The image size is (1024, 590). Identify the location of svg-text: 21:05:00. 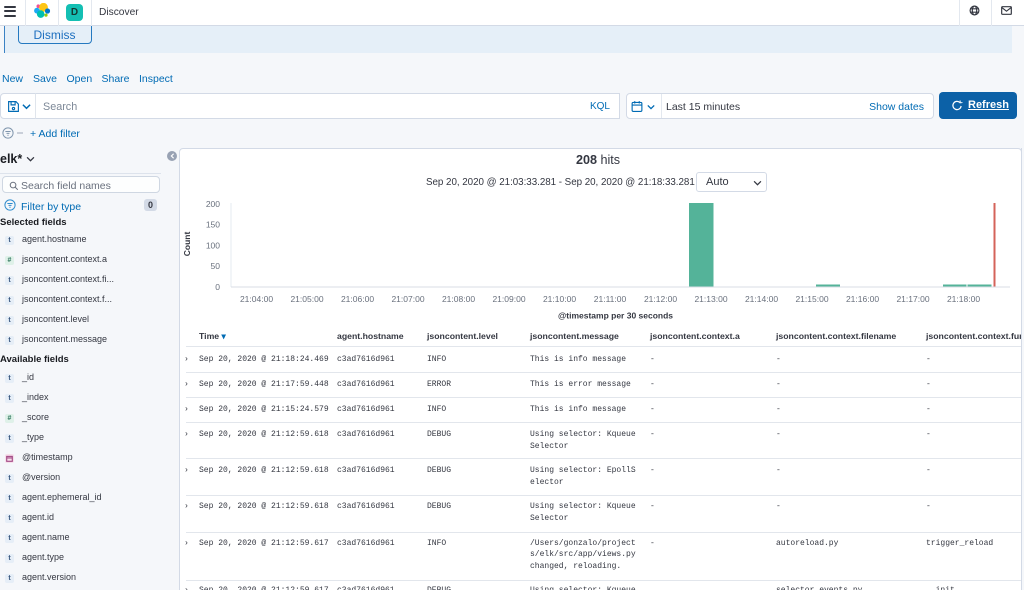
(306, 299).